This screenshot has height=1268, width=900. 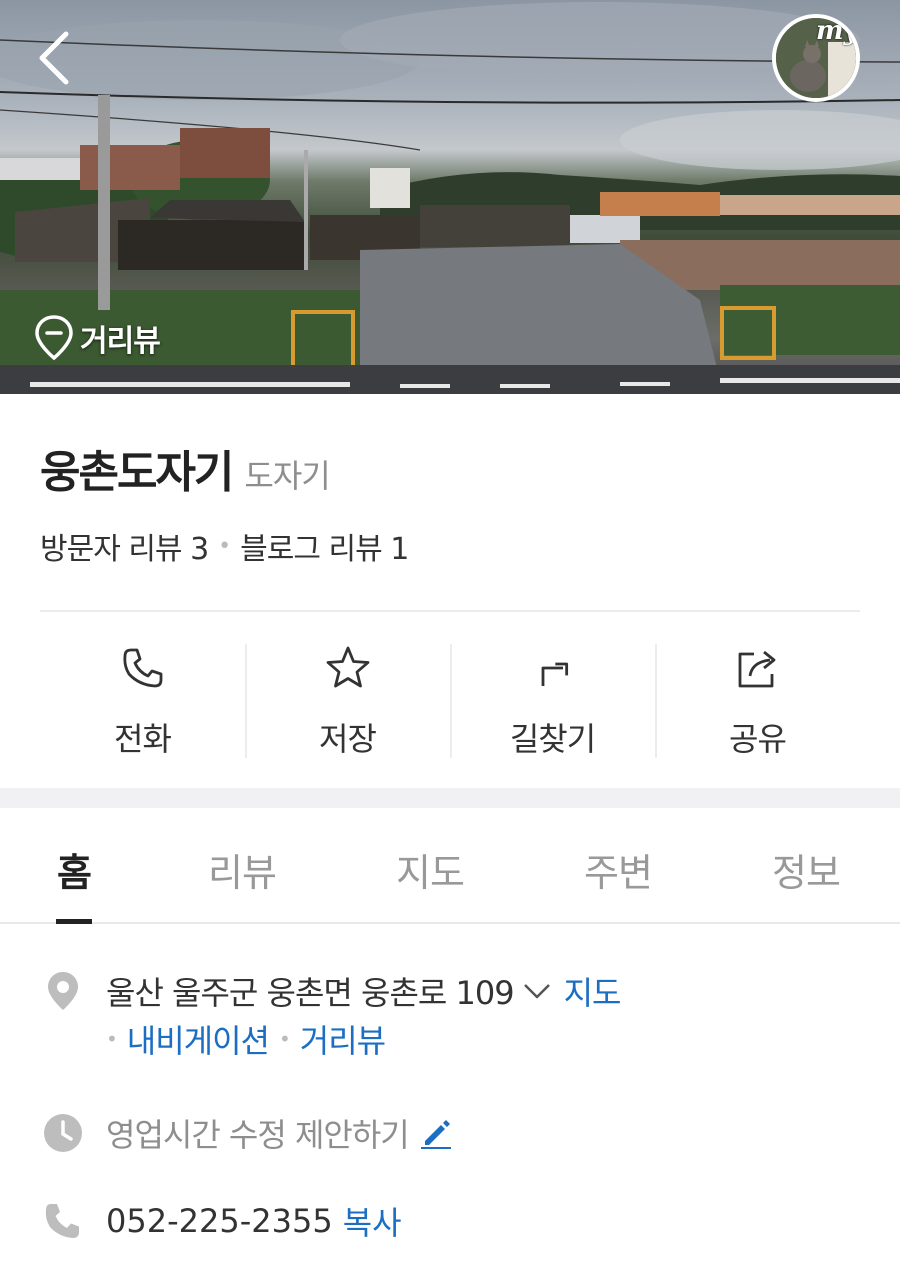 I want to click on hours-suggest-link: 영업시간 수정 제안하기, so click(x=279, y=1133).